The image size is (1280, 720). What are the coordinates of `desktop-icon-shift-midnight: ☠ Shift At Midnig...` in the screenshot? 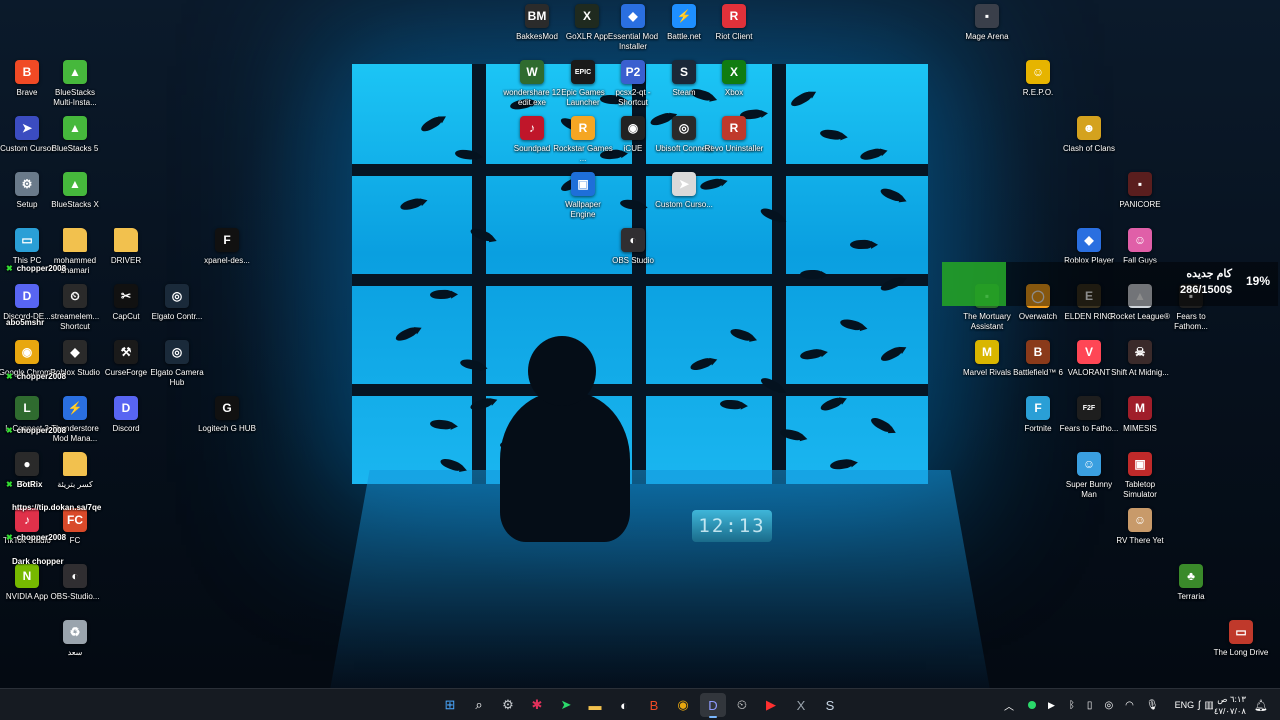 It's located at (1140, 359).